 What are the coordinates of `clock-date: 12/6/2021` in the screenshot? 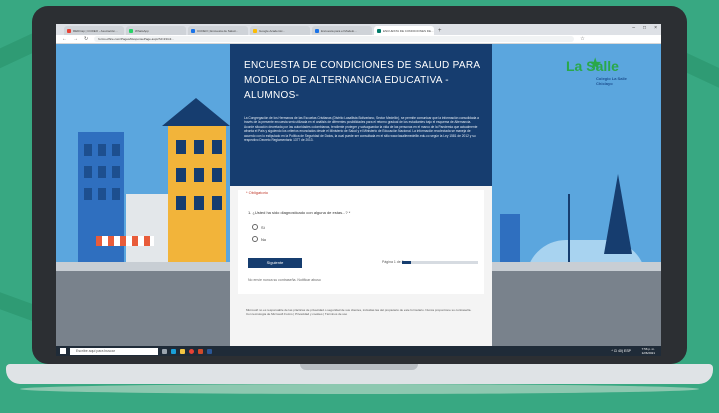 It's located at (648, 353).